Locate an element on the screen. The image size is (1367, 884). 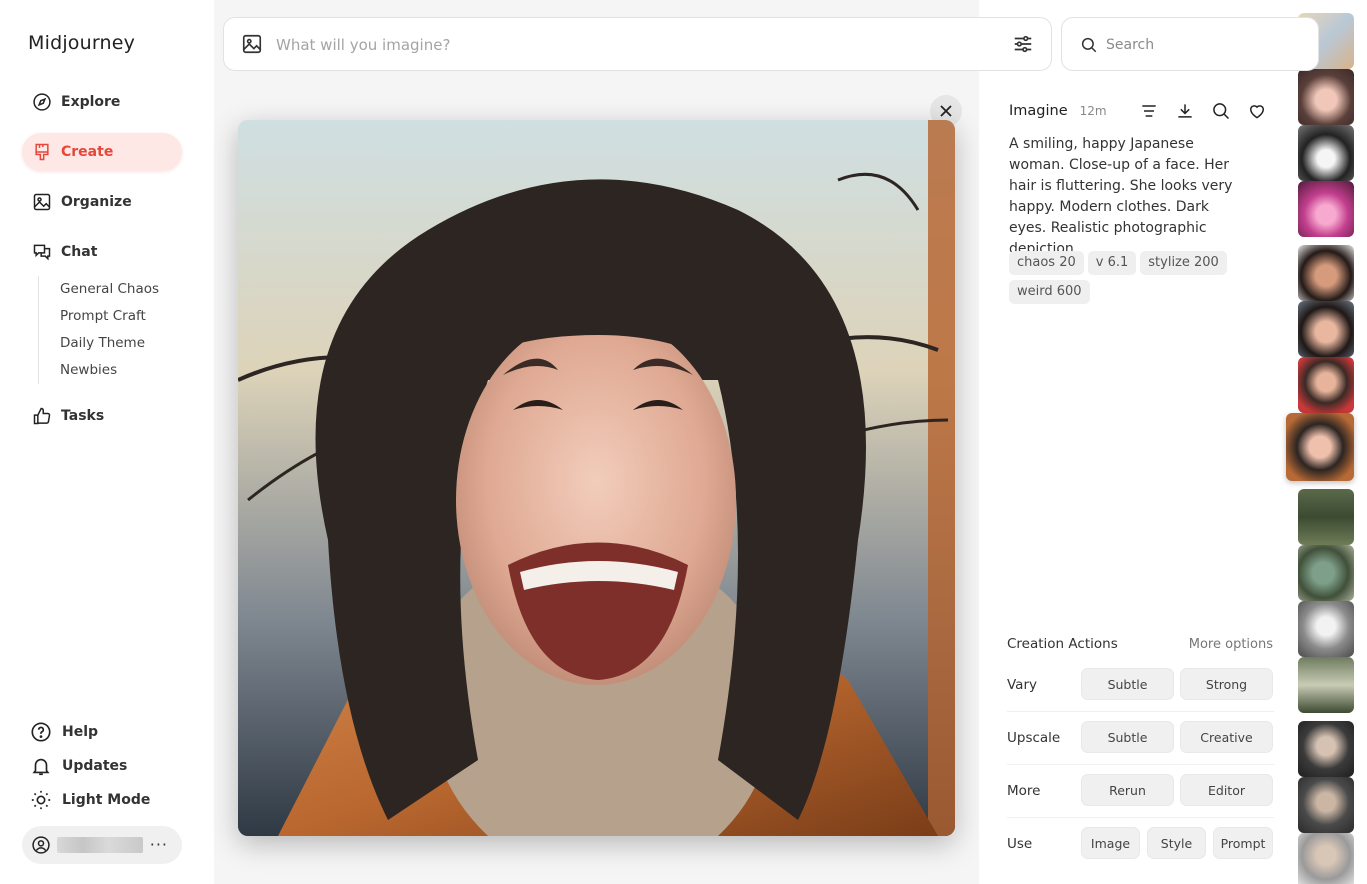
creation-actions-title: Creation Actions is located at coordinates (1062, 644).